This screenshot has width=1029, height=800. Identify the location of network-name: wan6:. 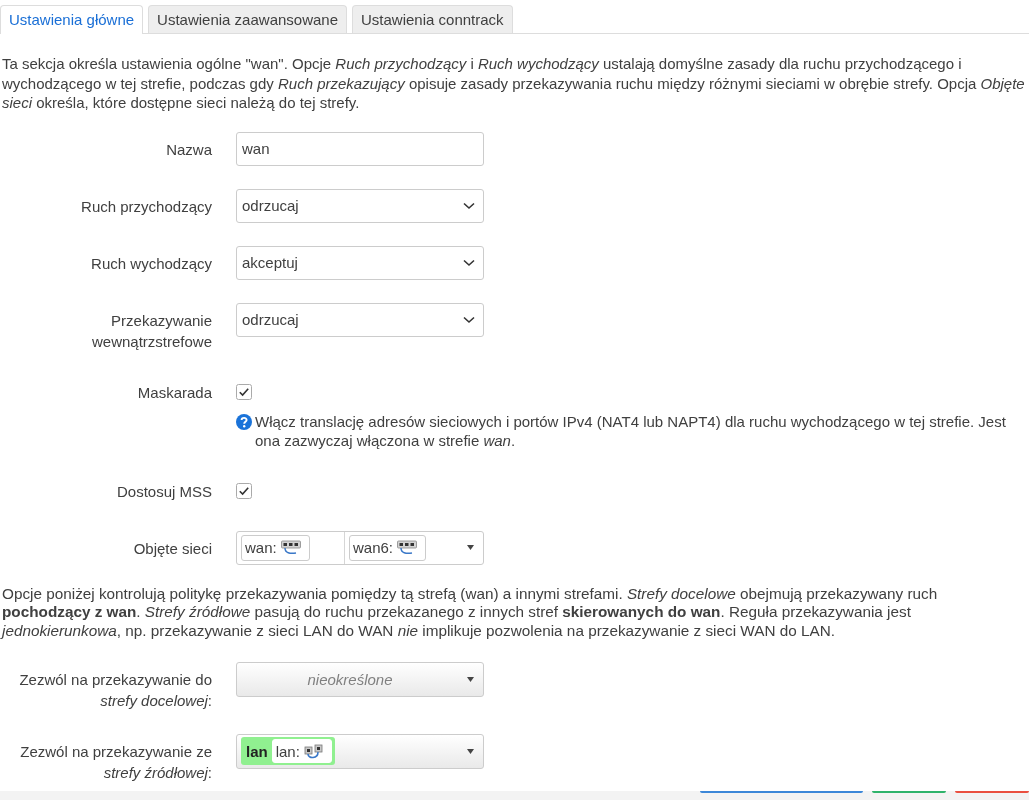
(373, 547).